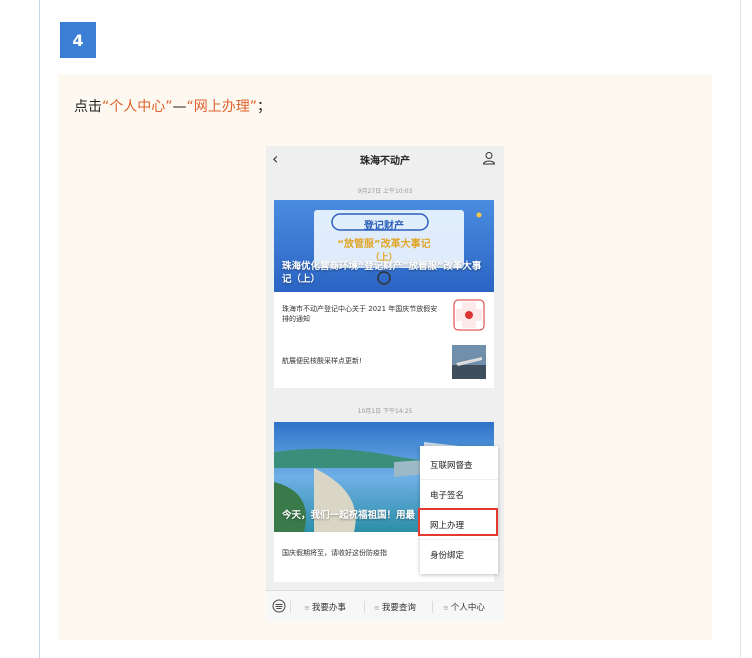  Describe the element at coordinates (398, 608) in the screenshot. I see `bottom-menu-label: 我要查询` at that location.